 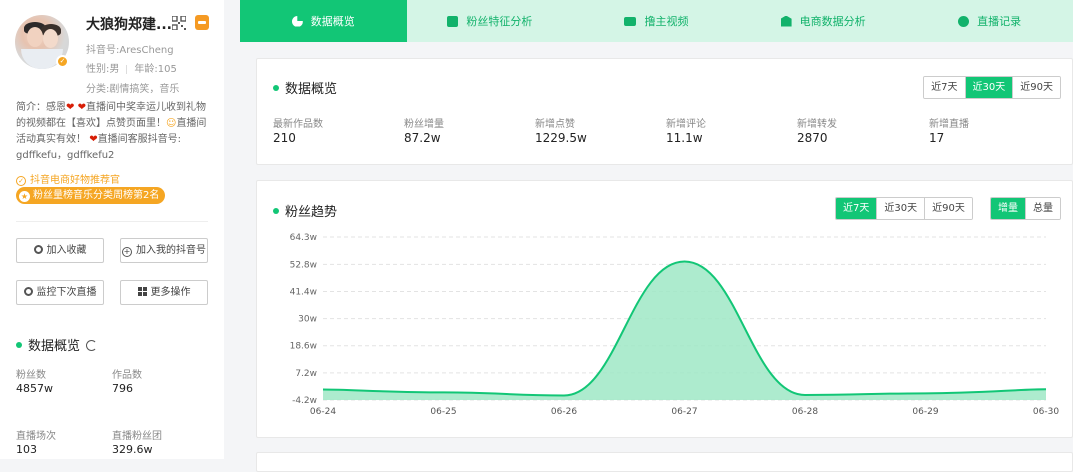 What do you see at coordinates (132, 449) in the screenshot?
I see `fan-group-value: 329.6w` at bounding box center [132, 449].